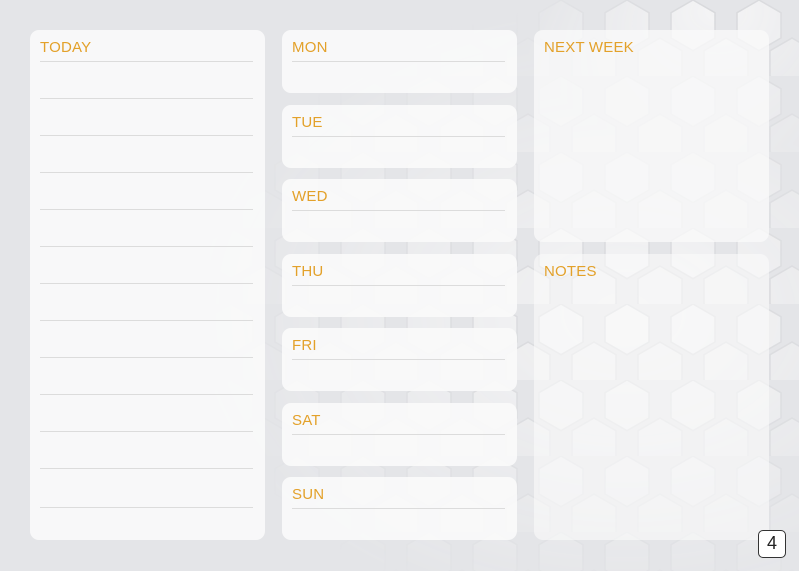 The height and width of the screenshot is (571, 799). I want to click on next-week-title: NEXT WEEK, so click(589, 47).